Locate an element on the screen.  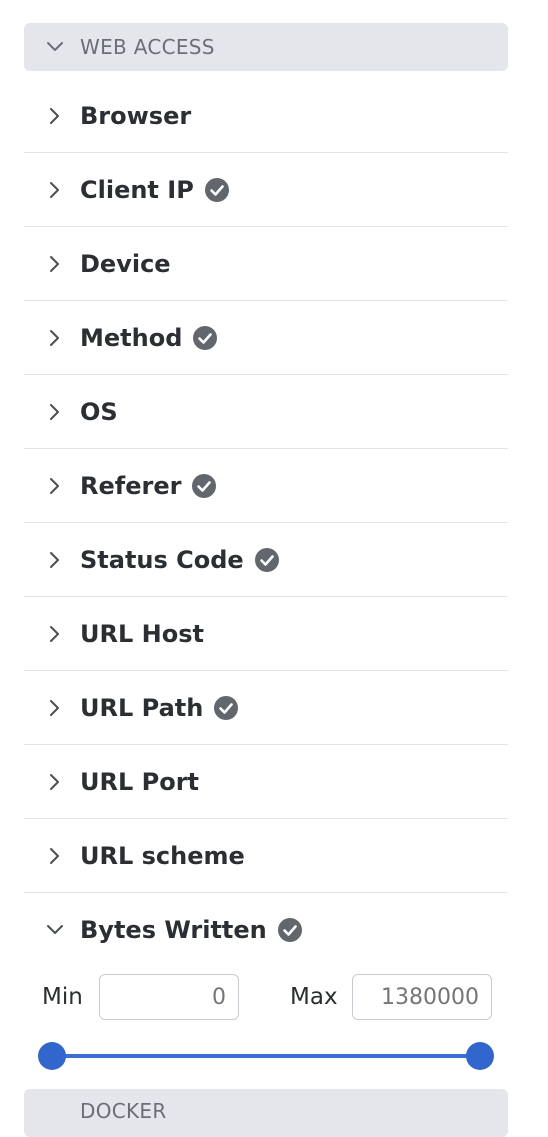
field-row-referer: Referer is located at coordinates (266, 486).